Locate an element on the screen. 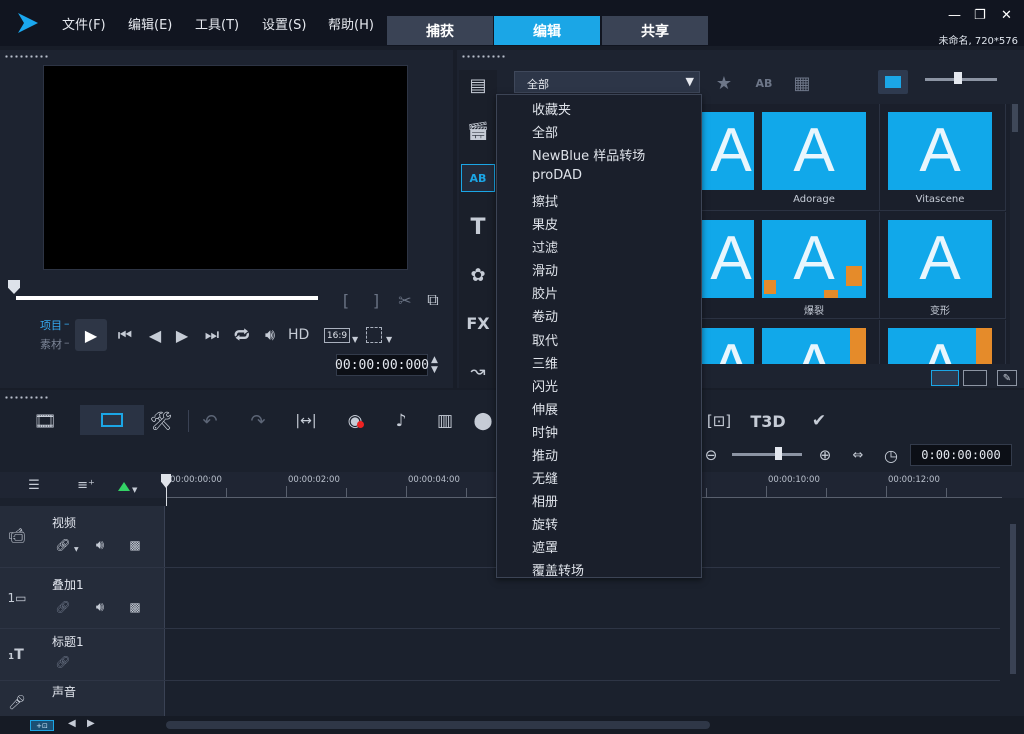 The width and height of the screenshot is (1024, 734). undo-icon: ↶ is located at coordinates (210, 421).